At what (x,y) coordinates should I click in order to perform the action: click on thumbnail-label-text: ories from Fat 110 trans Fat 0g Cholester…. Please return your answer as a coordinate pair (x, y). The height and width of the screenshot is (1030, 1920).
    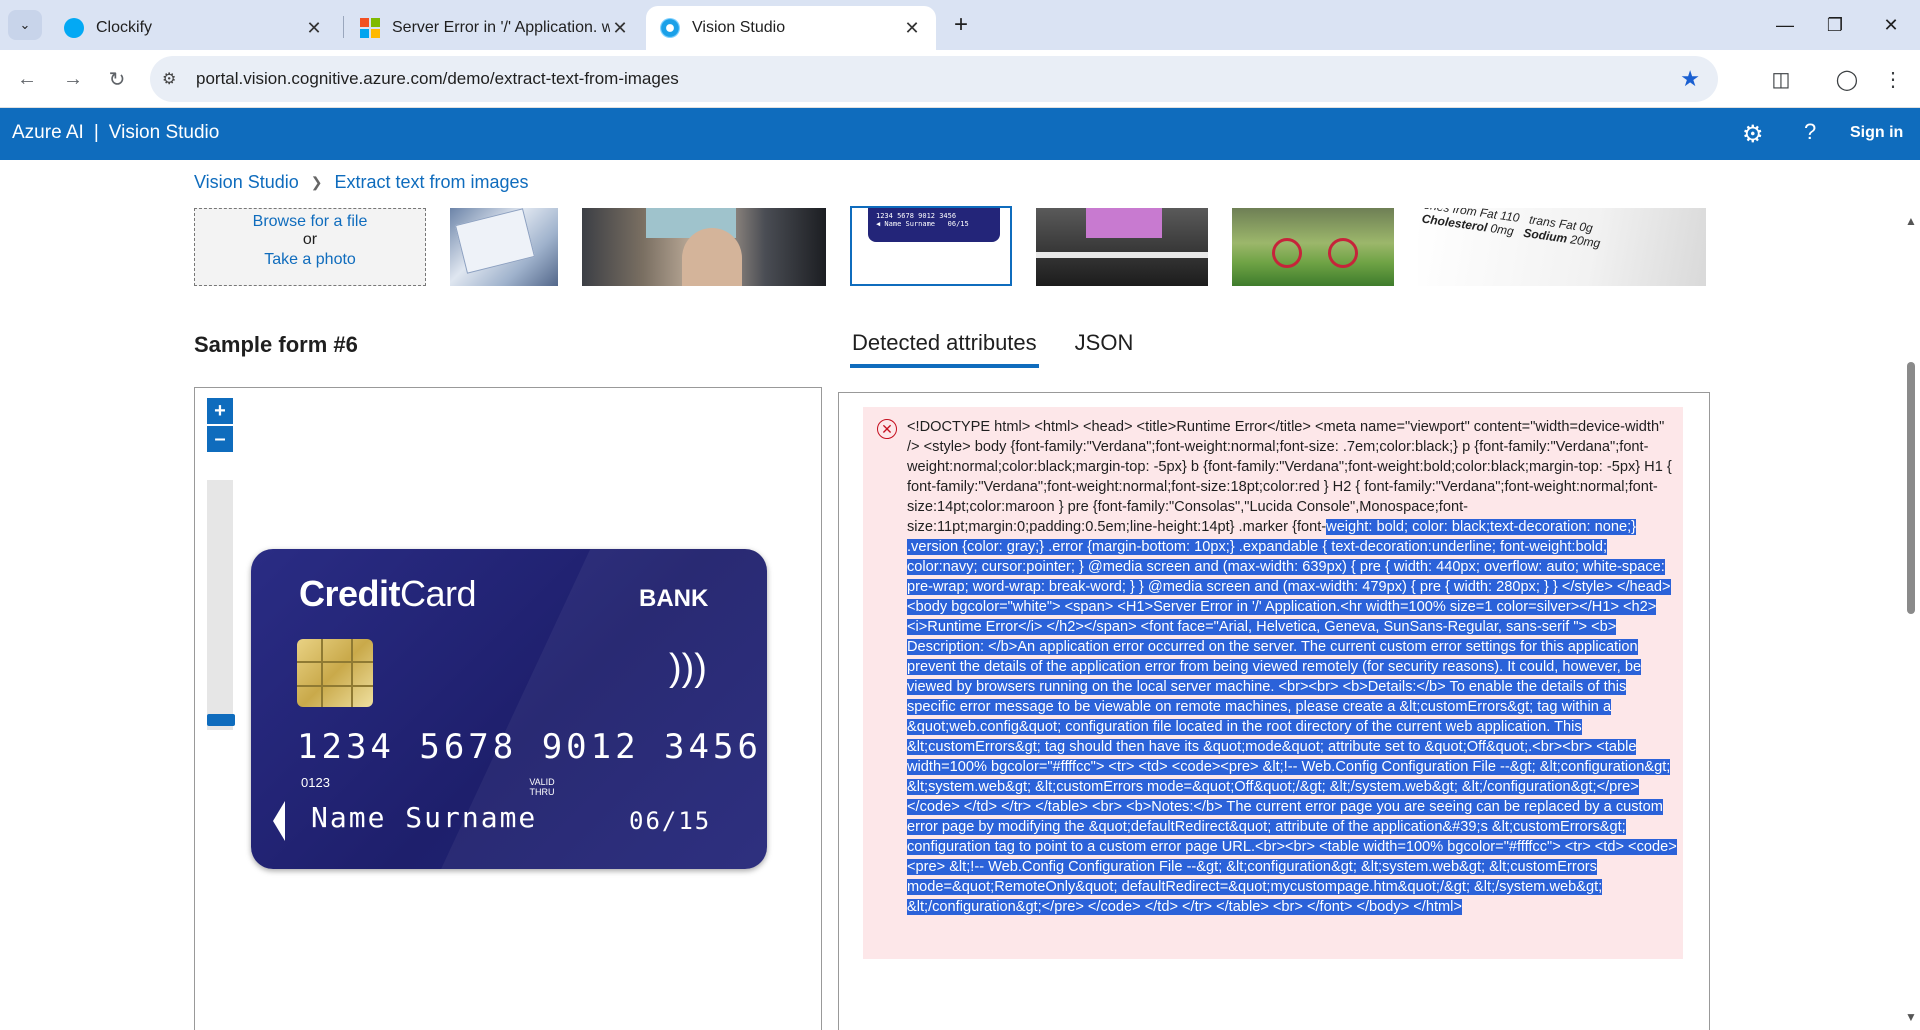
    Looking at the image, I should click on (1511, 229).